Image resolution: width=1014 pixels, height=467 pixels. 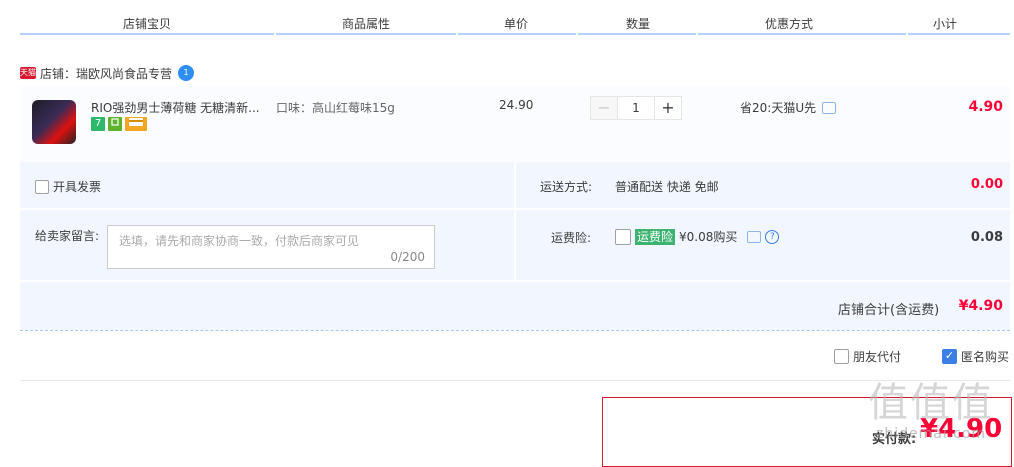 What do you see at coordinates (28, 73) in the screenshot?
I see `tmall-icon: 天猫` at bounding box center [28, 73].